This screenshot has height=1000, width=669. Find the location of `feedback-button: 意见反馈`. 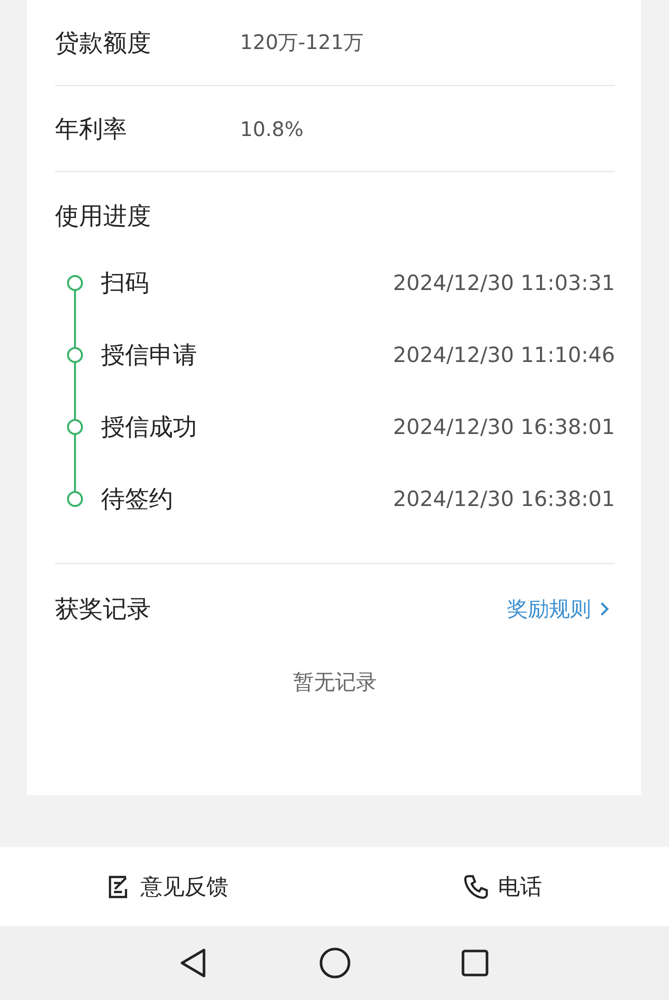

feedback-button: 意见反馈 is located at coordinates (167, 887).